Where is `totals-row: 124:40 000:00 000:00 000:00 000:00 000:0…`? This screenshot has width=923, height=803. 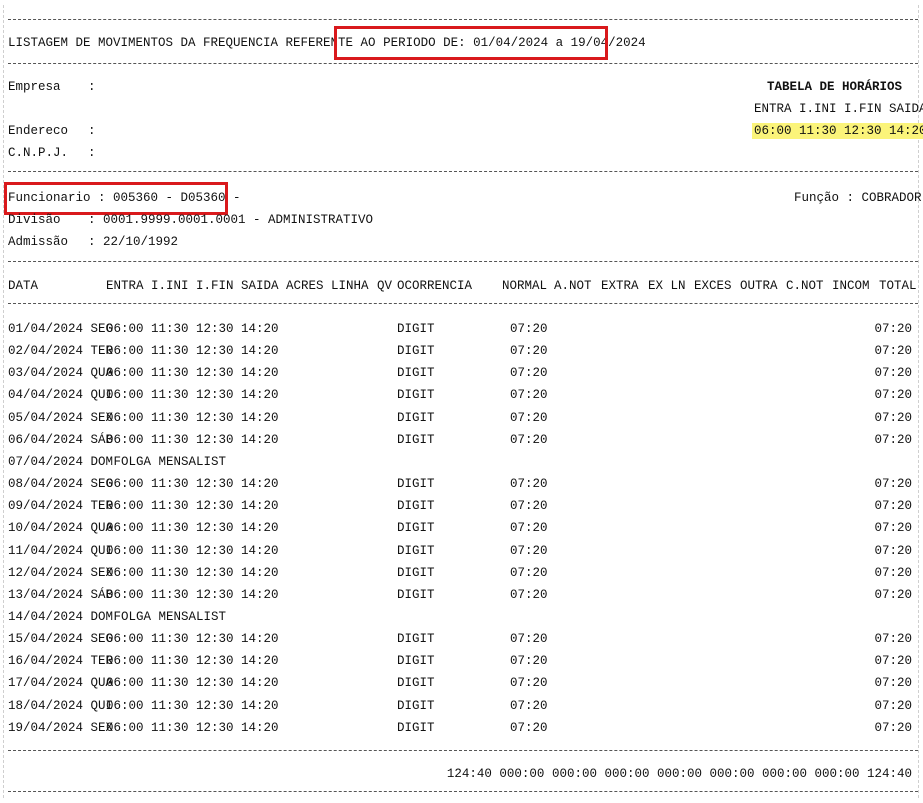
totals-row: 124:40 000:00 000:00 000:00 000:00 000:0… is located at coordinates (679, 774).